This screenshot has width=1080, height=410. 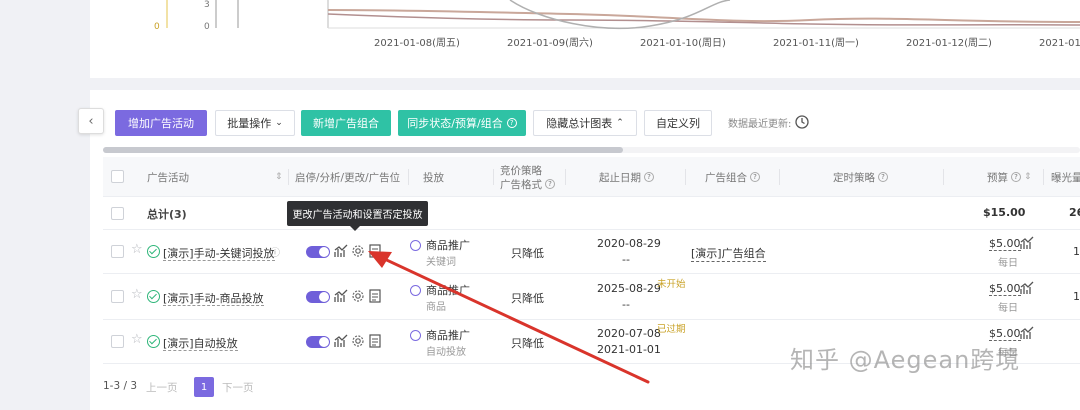 I want to click on ad-format-label: 广告格式, so click(x=521, y=184).